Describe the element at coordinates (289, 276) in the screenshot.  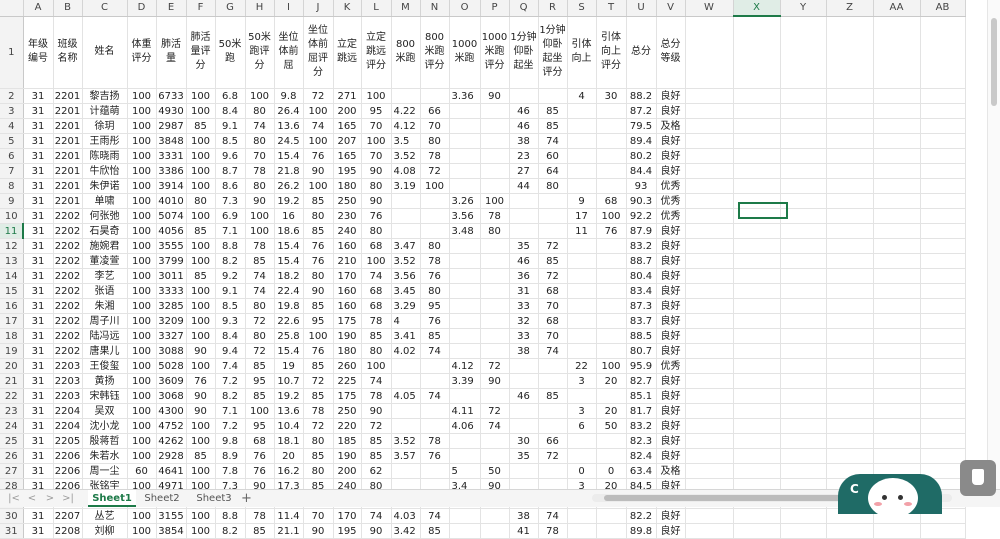
I see `table-cell: 18.2` at that location.